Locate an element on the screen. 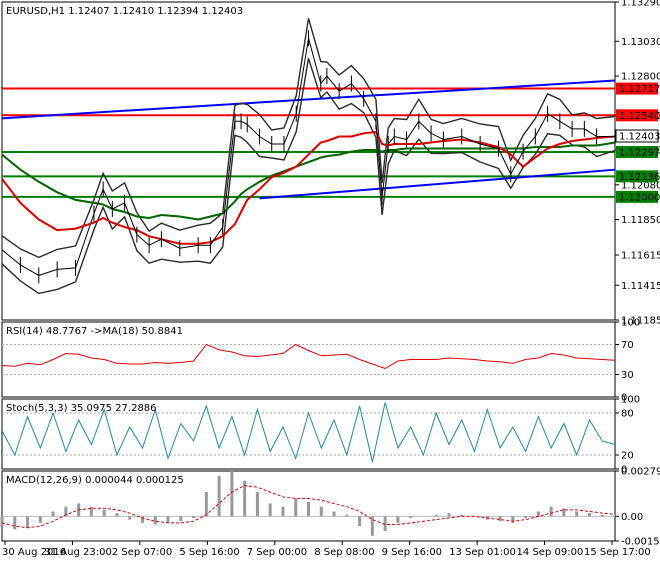 The image size is (660, 564). main-y-tick-label: 1.13290 is located at coordinates (640, 4).